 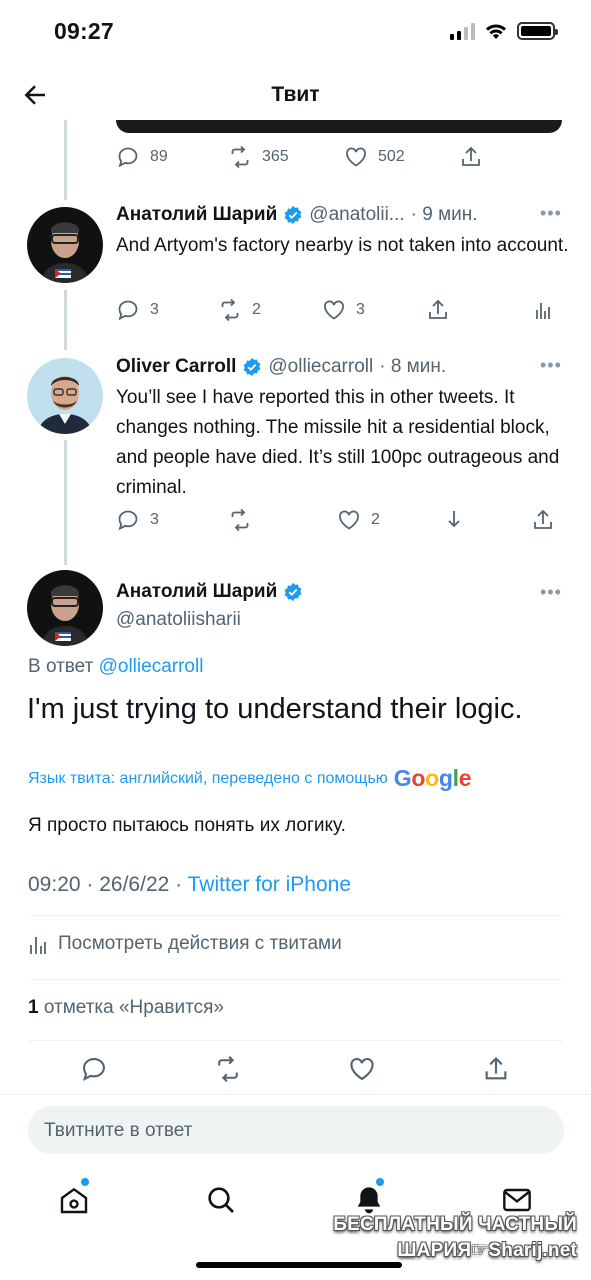 What do you see at coordinates (375, 519) in the screenshot?
I see `like-count: 2` at bounding box center [375, 519].